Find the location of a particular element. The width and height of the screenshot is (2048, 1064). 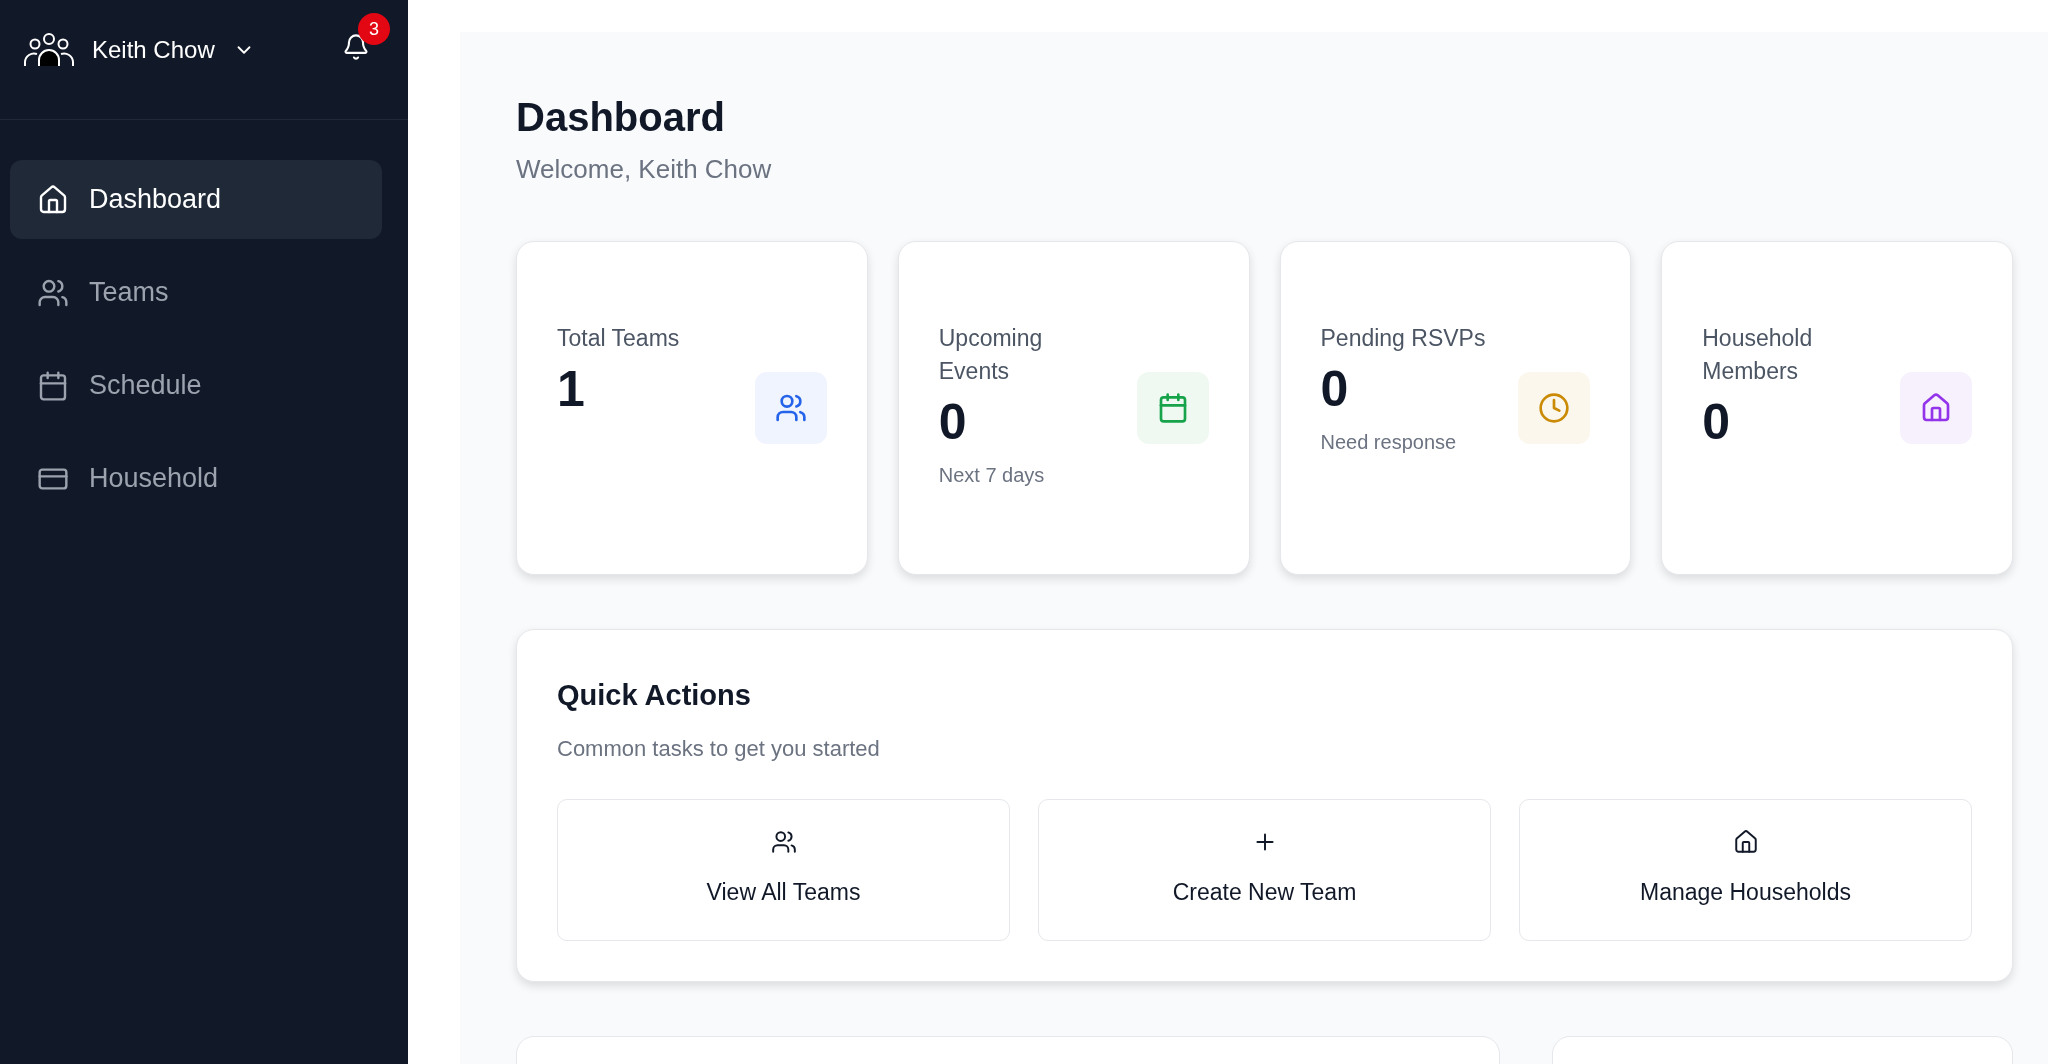

nav-item: Household is located at coordinates (196, 478).